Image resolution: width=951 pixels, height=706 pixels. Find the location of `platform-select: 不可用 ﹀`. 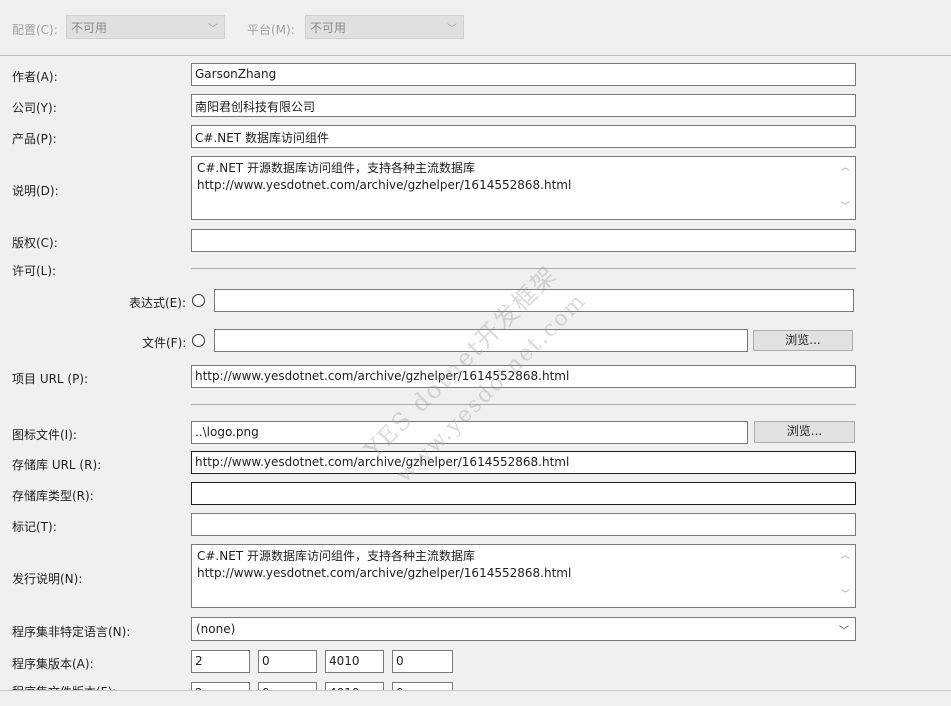

platform-select: 不可用 ﹀ is located at coordinates (384, 27).